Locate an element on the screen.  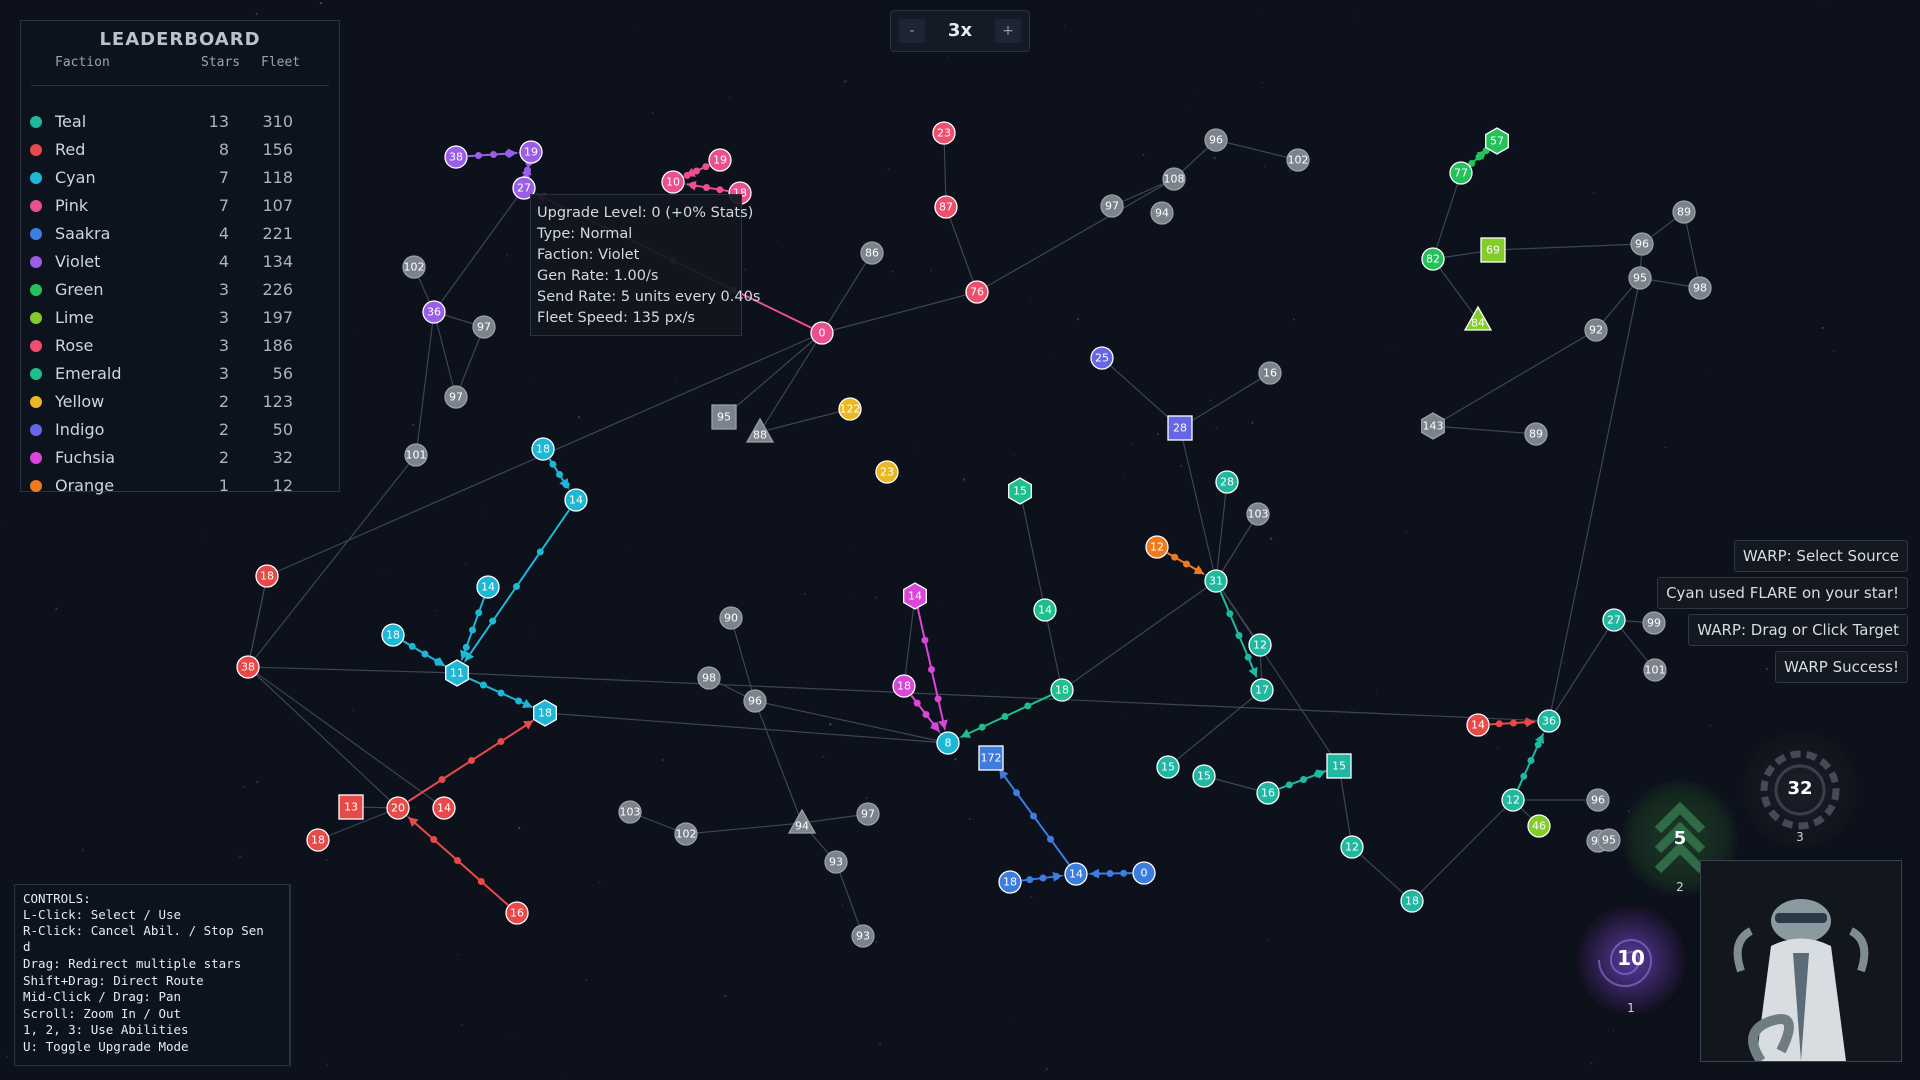
zoom-in-button: + is located at coordinates (1008, 31).